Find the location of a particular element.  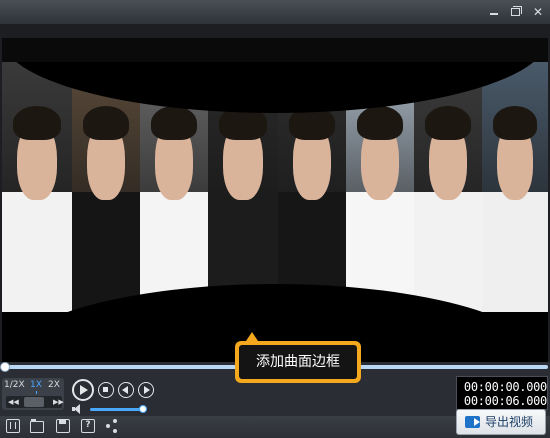

seek-handle is located at coordinates (5, 367).